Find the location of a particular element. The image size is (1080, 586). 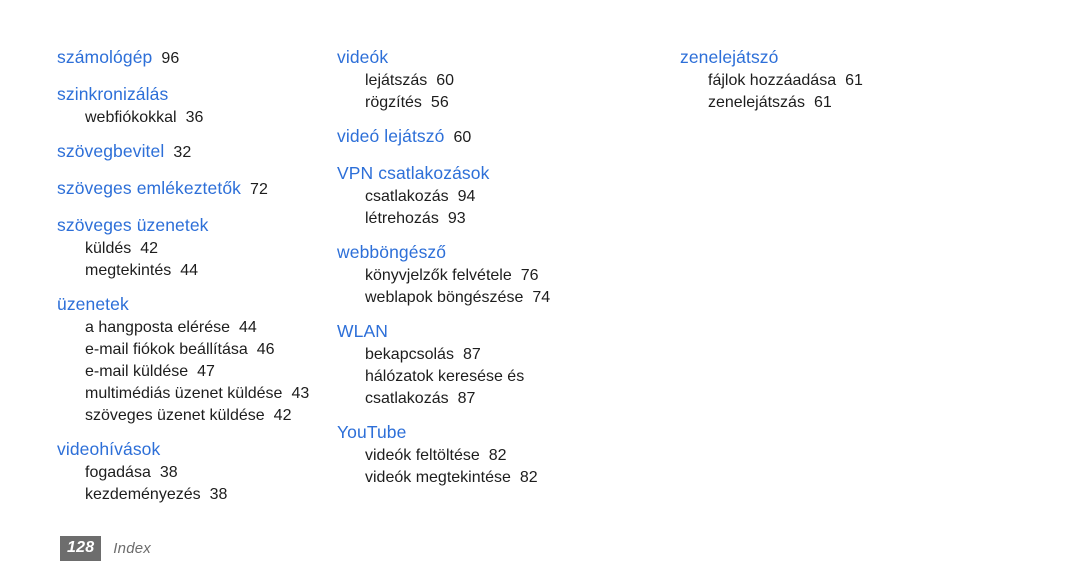

index-entry-heading: üzenetek is located at coordinates (193, 304).